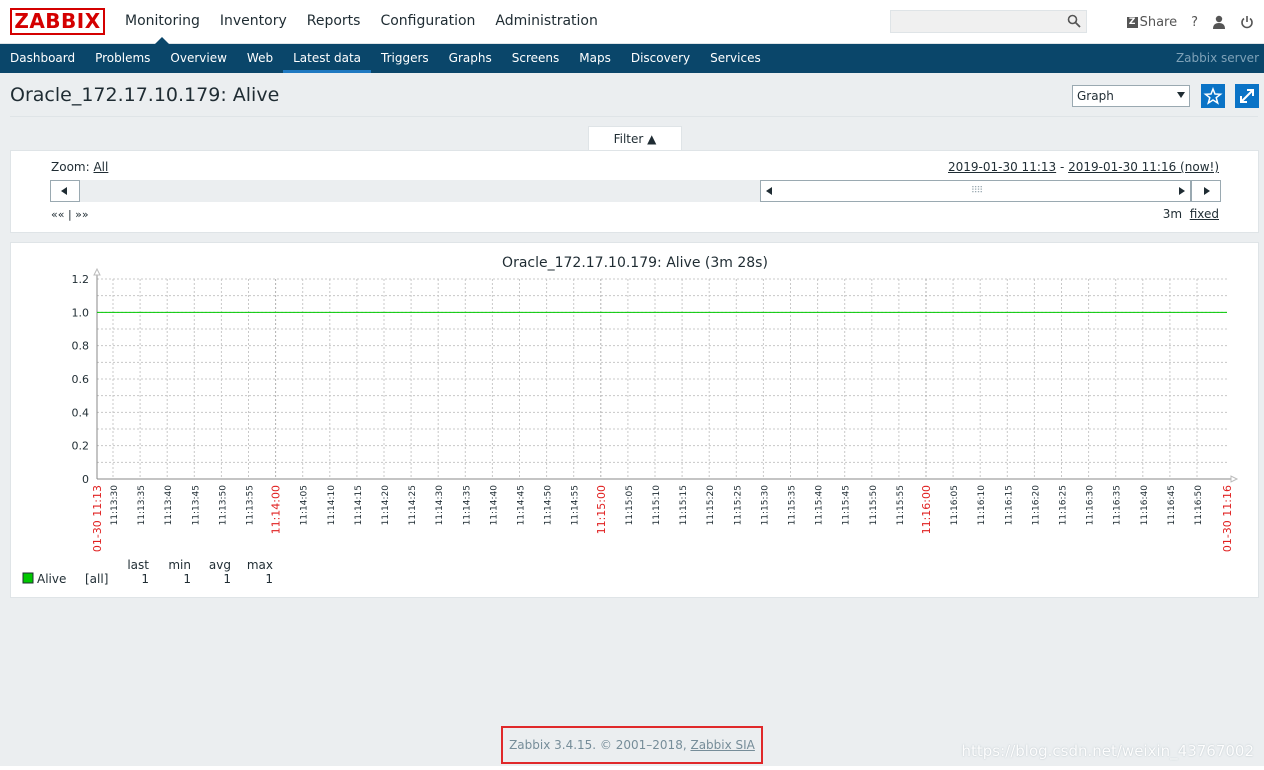  I want to click on period-length: 3m fixed, so click(1191, 214).